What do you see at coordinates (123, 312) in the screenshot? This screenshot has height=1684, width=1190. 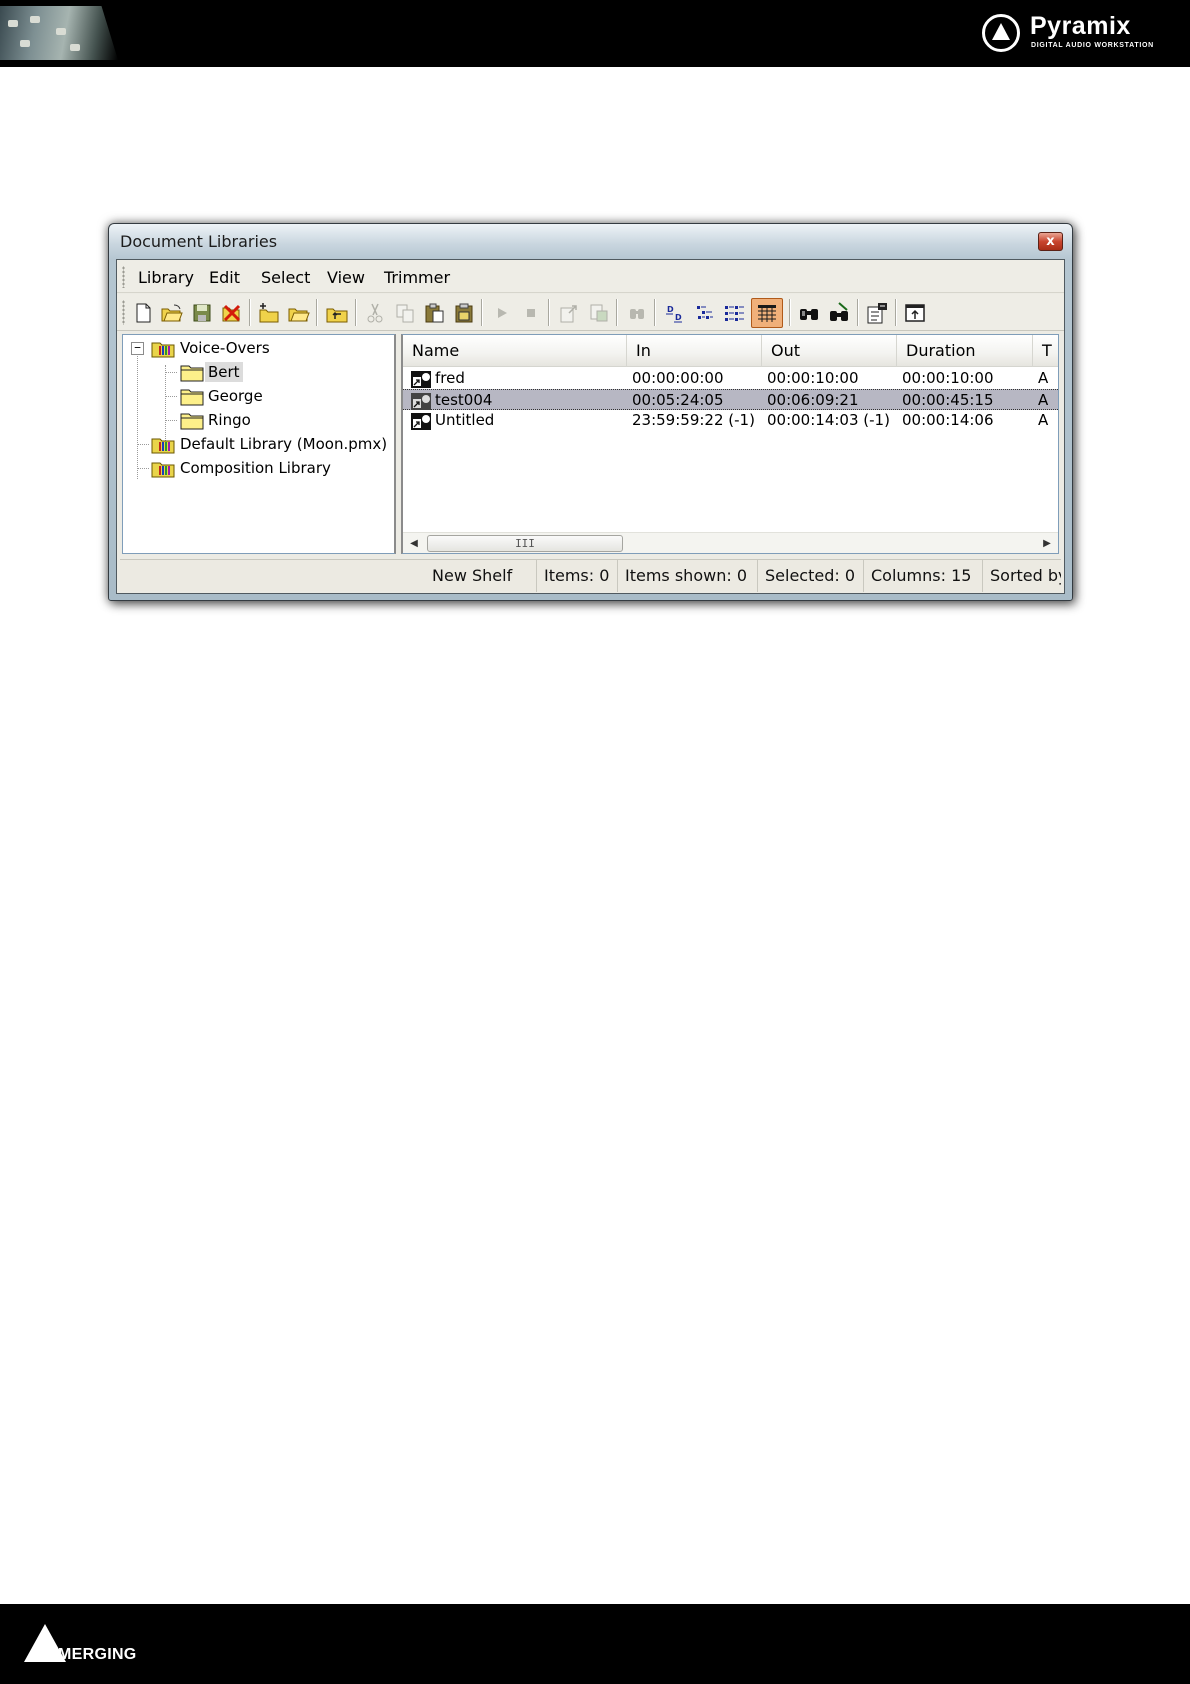 I see `toolbar-grip` at bounding box center [123, 312].